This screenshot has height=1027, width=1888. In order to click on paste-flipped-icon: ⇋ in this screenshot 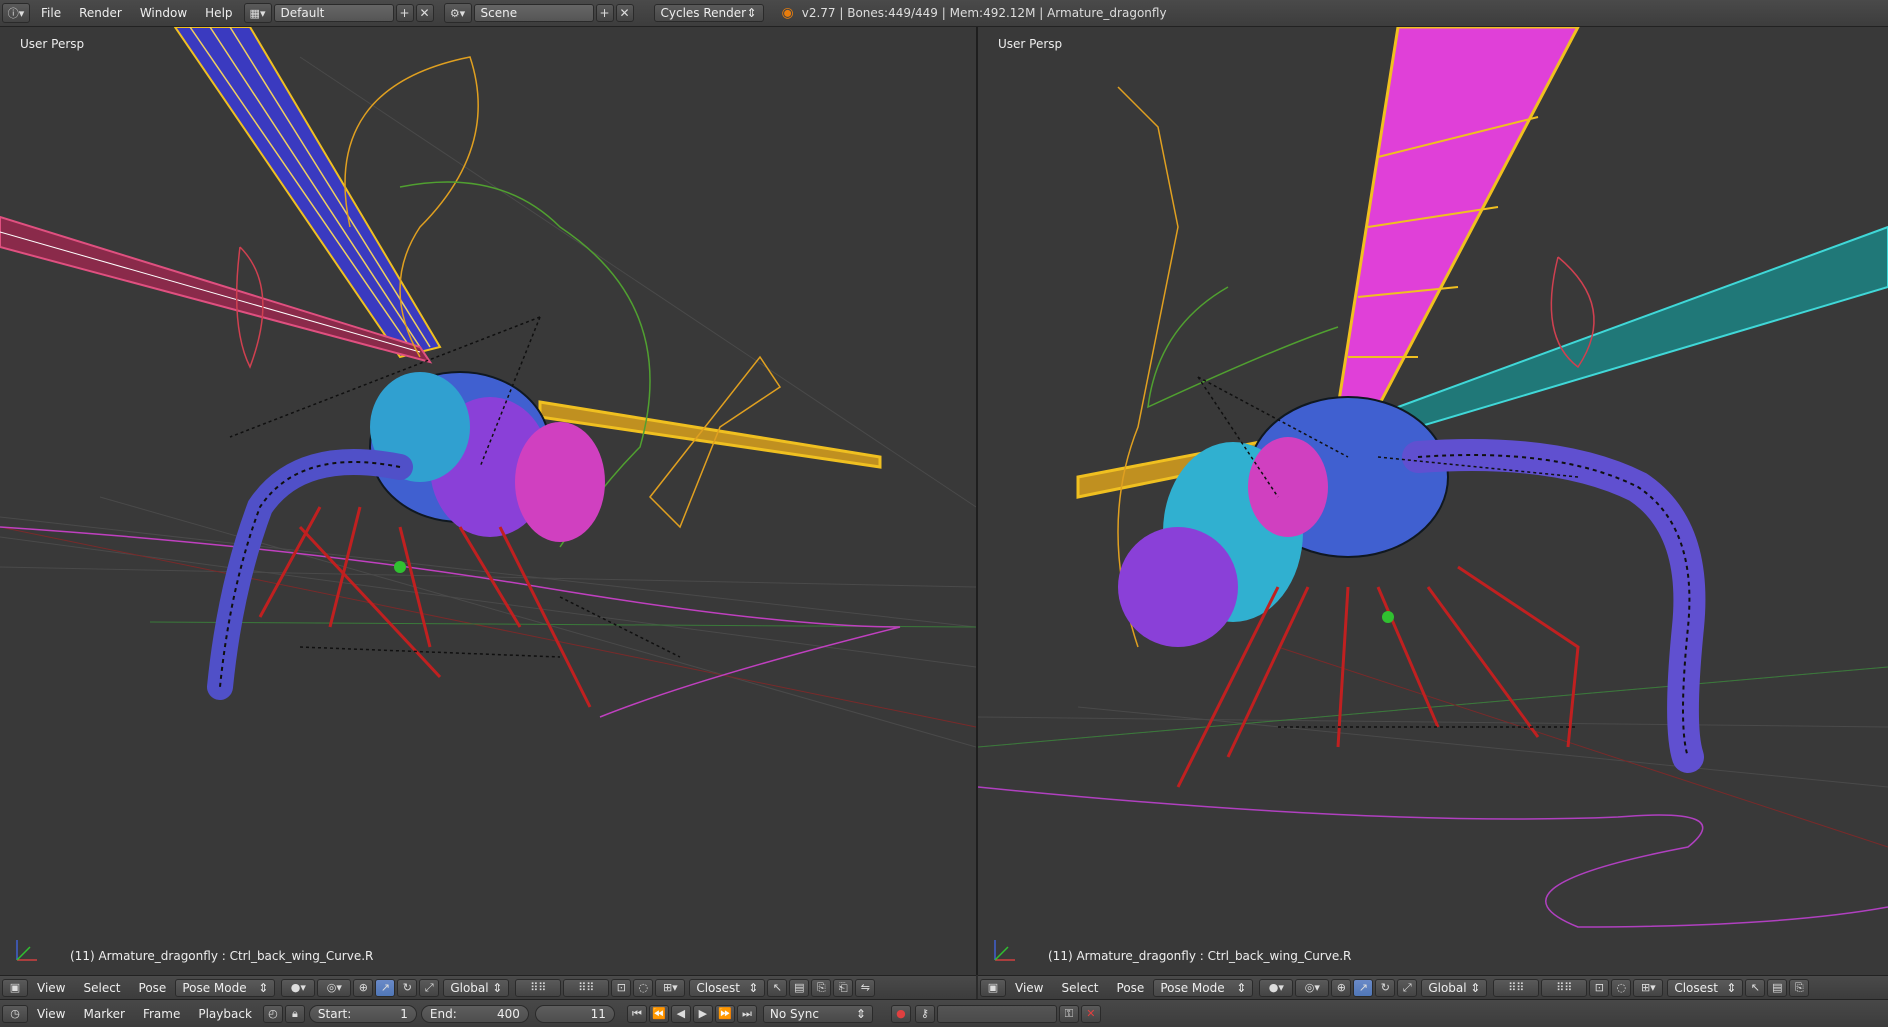, I will do `click(865, 987)`.